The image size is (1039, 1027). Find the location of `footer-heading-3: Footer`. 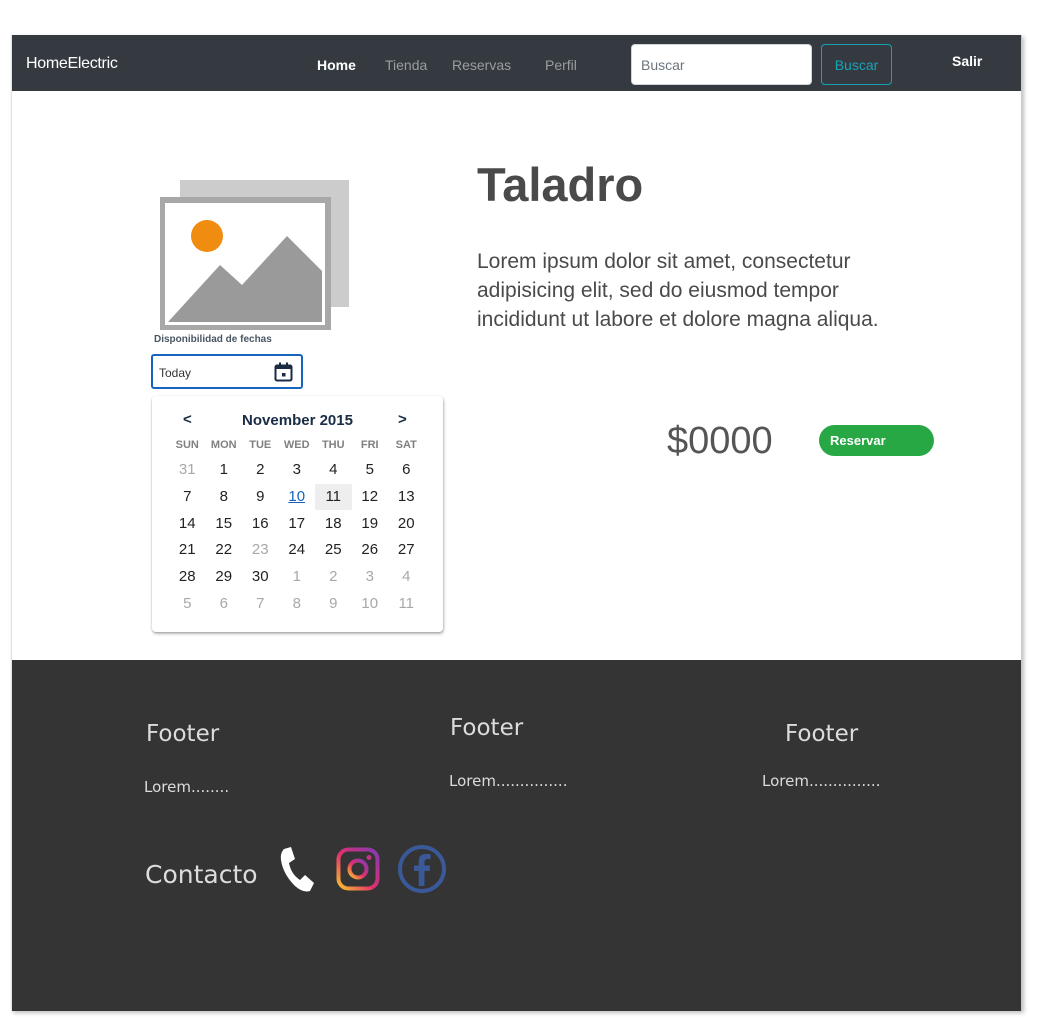

footer-heading-3: Footer is located at coordinates (822, 734).